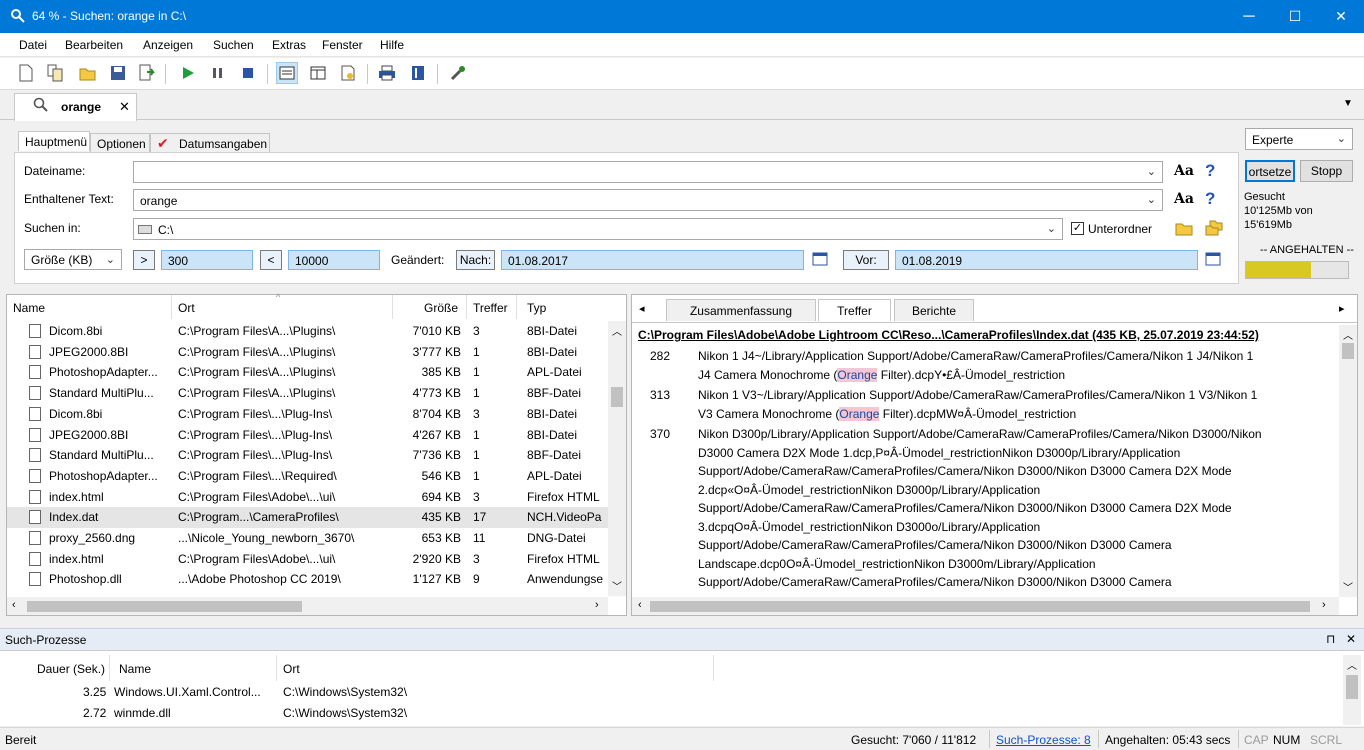 This screenshot has width=1364, height=750. Describe the element at coordinates (73, 259) in the screenshot. I see `size-filter-select: Größe (KB) ⌄` at that location.